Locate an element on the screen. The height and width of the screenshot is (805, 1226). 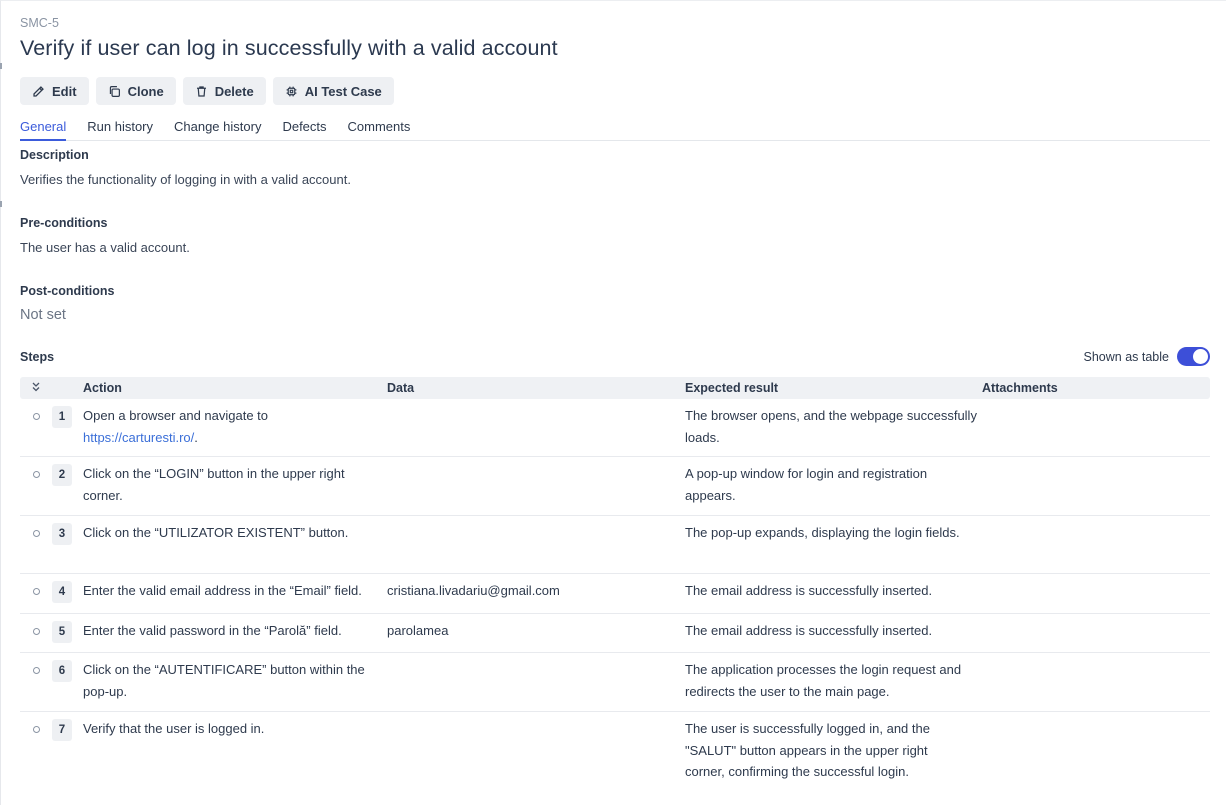
step-number: 7 is located at coordinates (62, 730).